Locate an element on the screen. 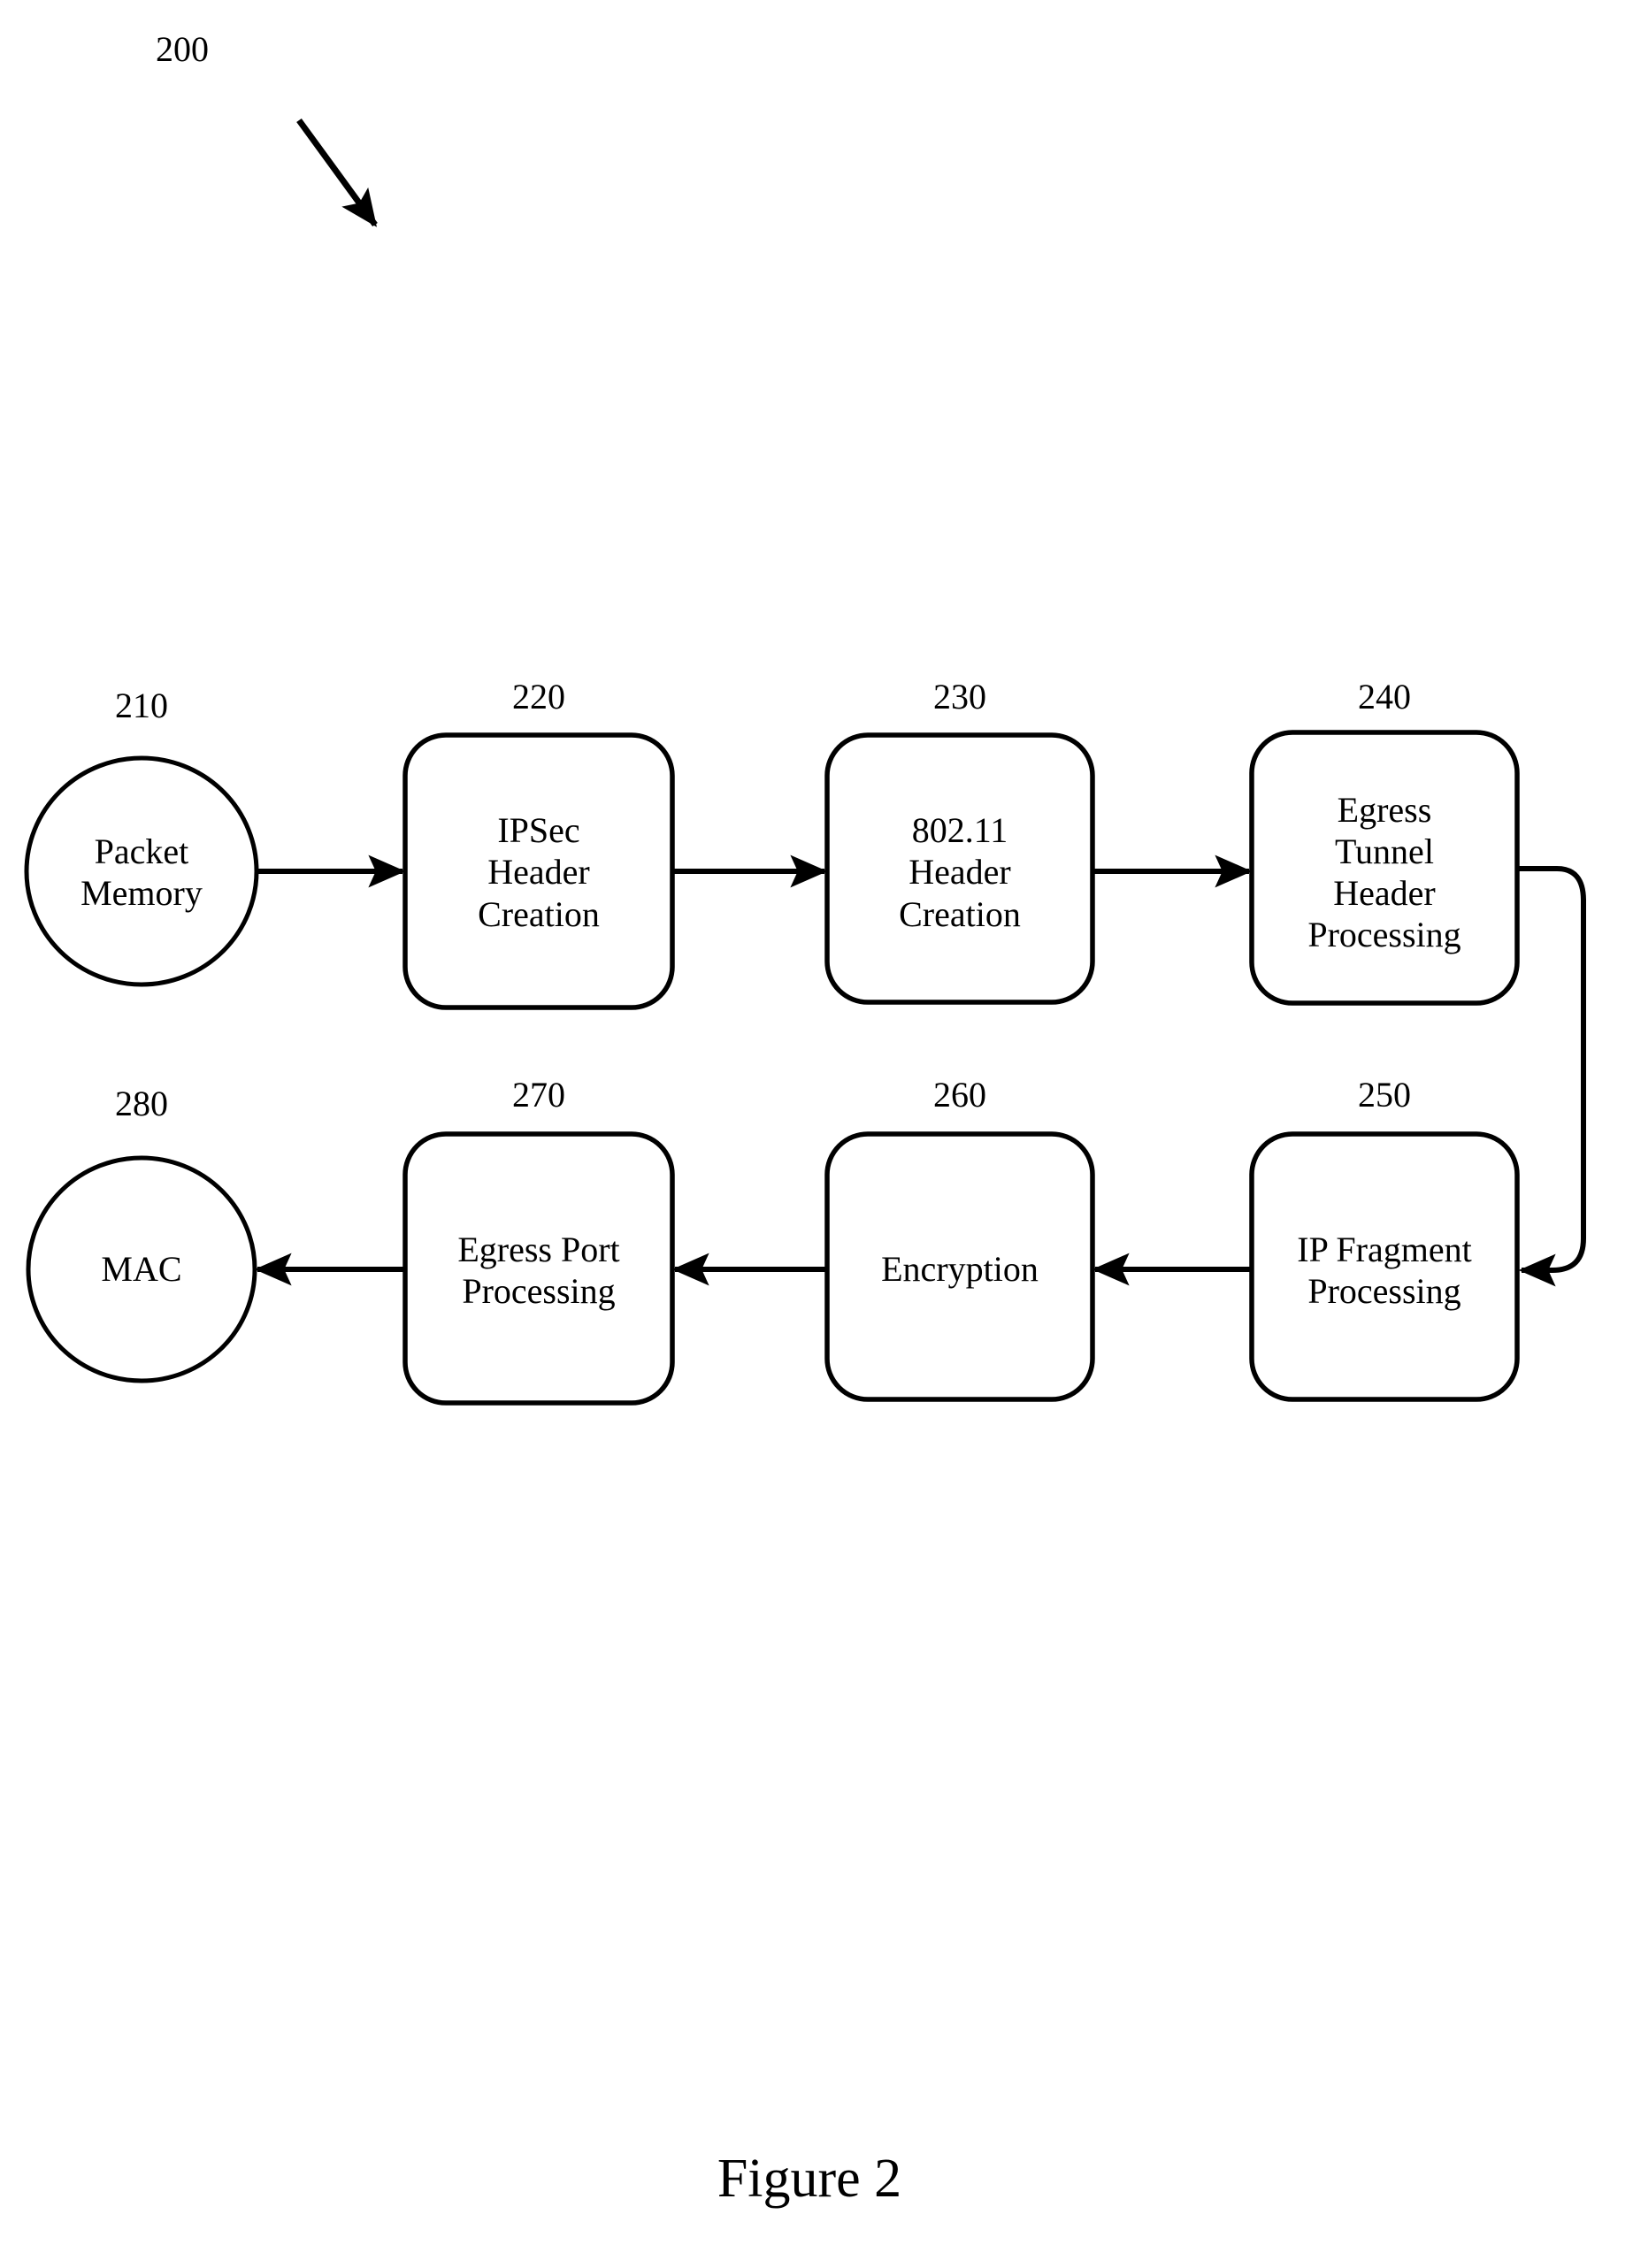 Image resolution: width=1633 pixels, height=2268 pixels. diagram-id-leader-arrow is located at coordinates (337, 172).